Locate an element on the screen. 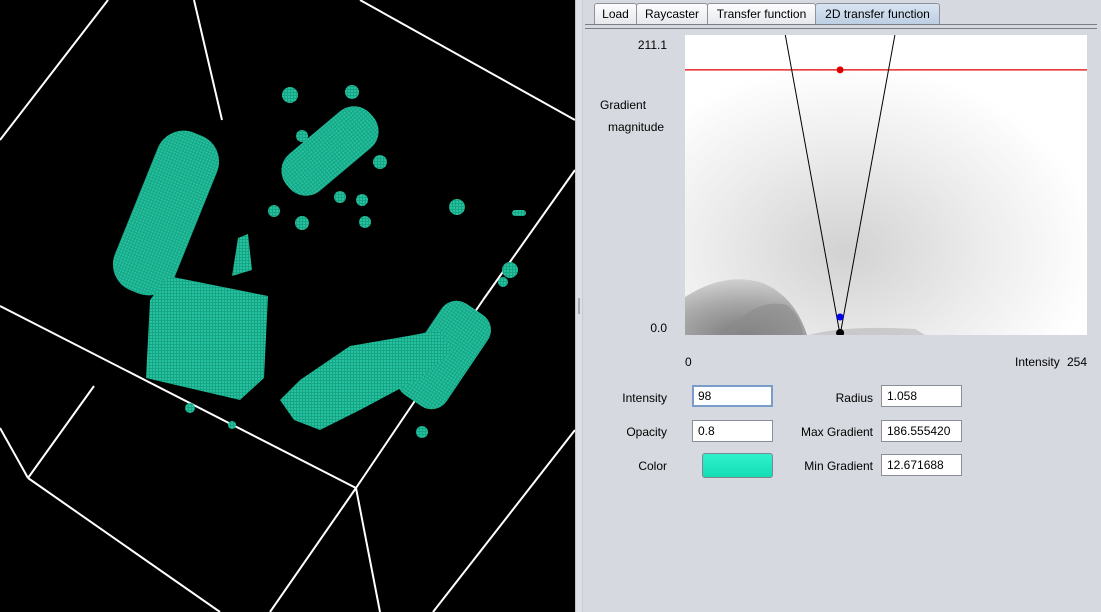  x-axis-label: Intensity is located at coordinates (1037, 362).